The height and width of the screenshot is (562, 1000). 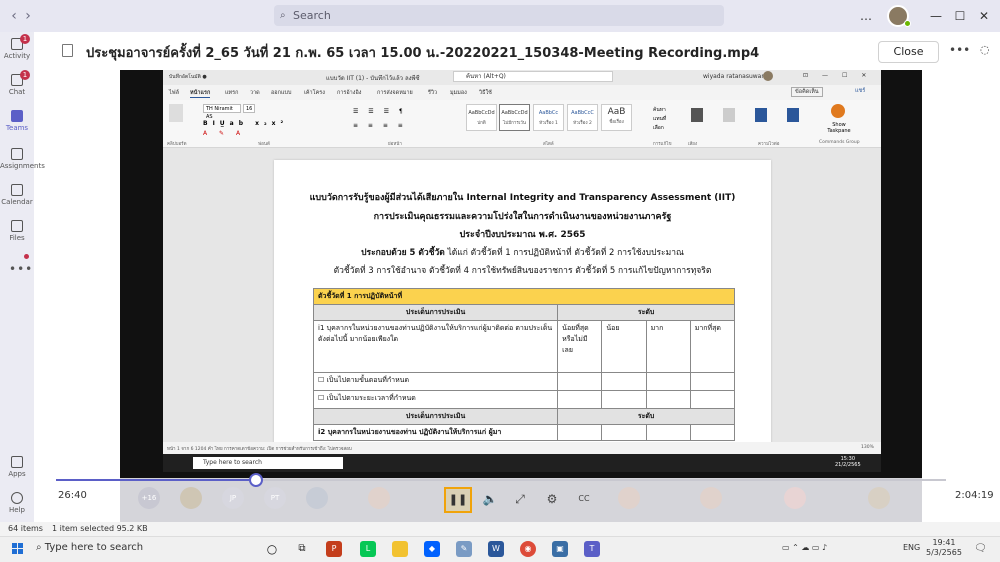 What do you see at coordinates (400, 549) in the screenshot?
I see `file-explorer-icon` at bounding box center [400, 549].